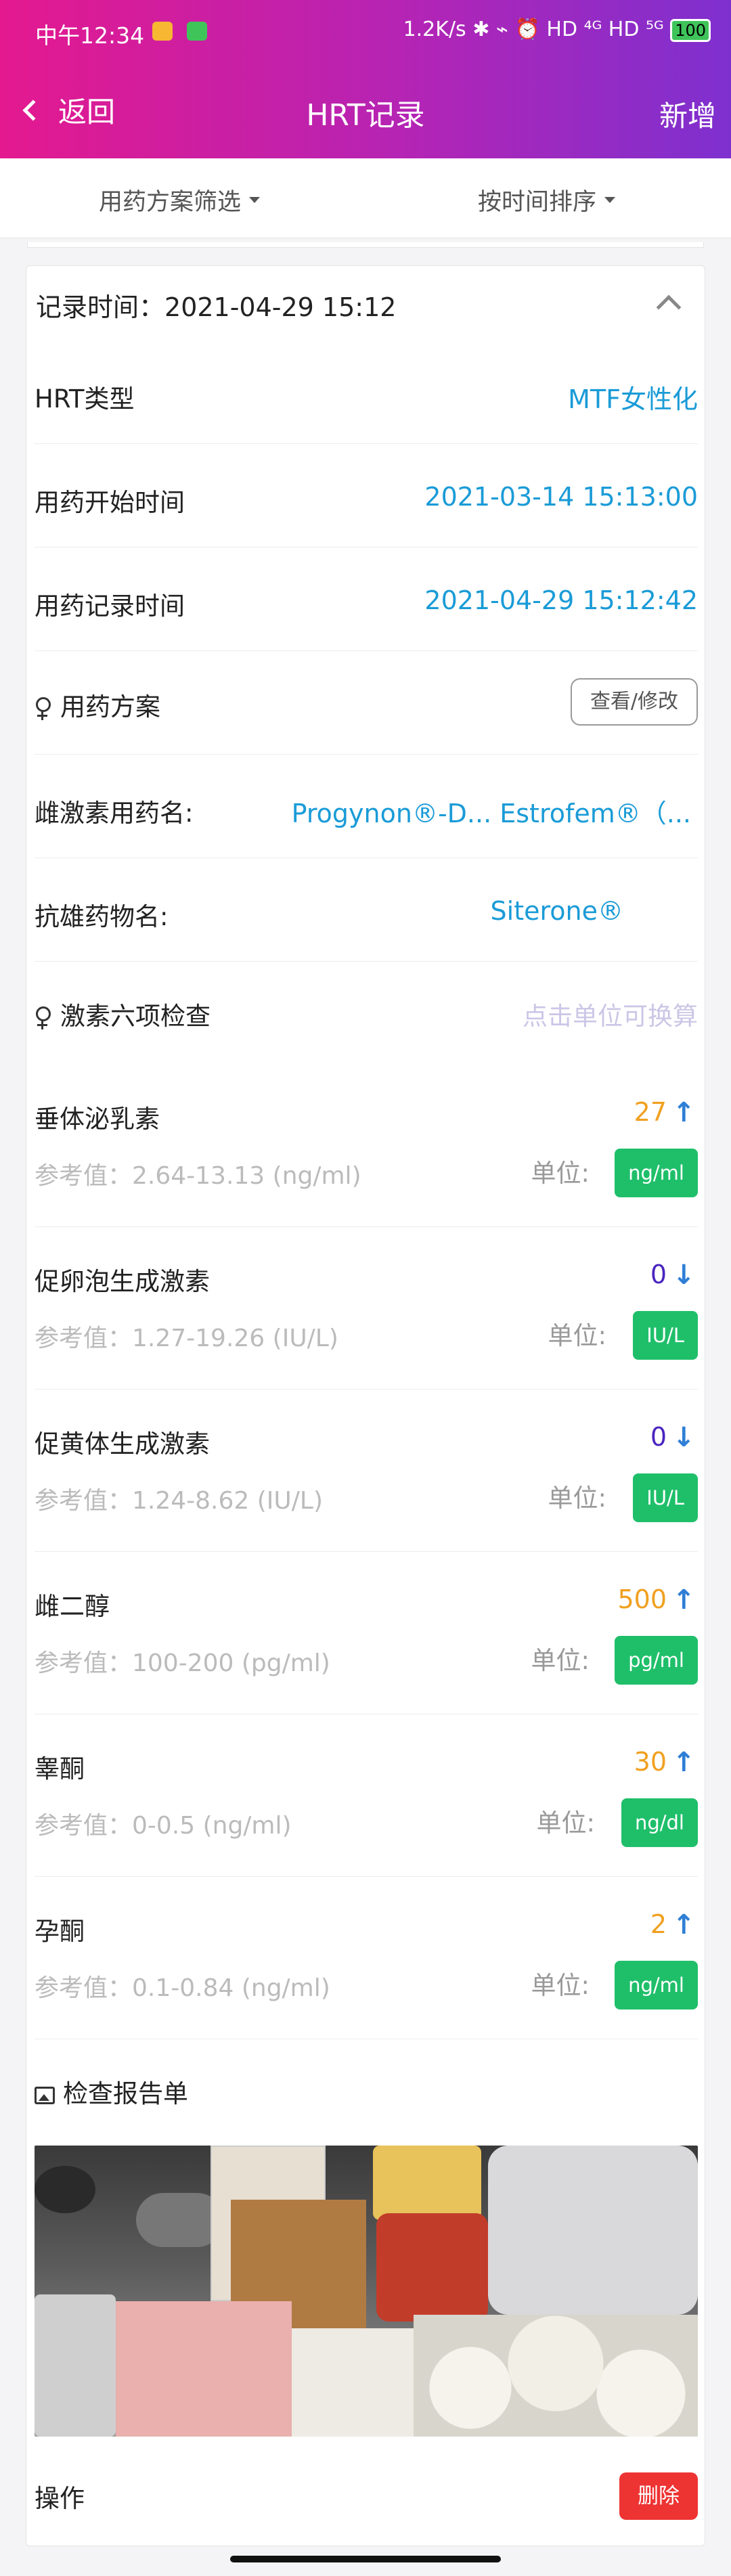  What do you see at coordinates (367, 2489) in the screenshot?
I see `operation-row: 操作 删除` at bounding box center [367, 2489].